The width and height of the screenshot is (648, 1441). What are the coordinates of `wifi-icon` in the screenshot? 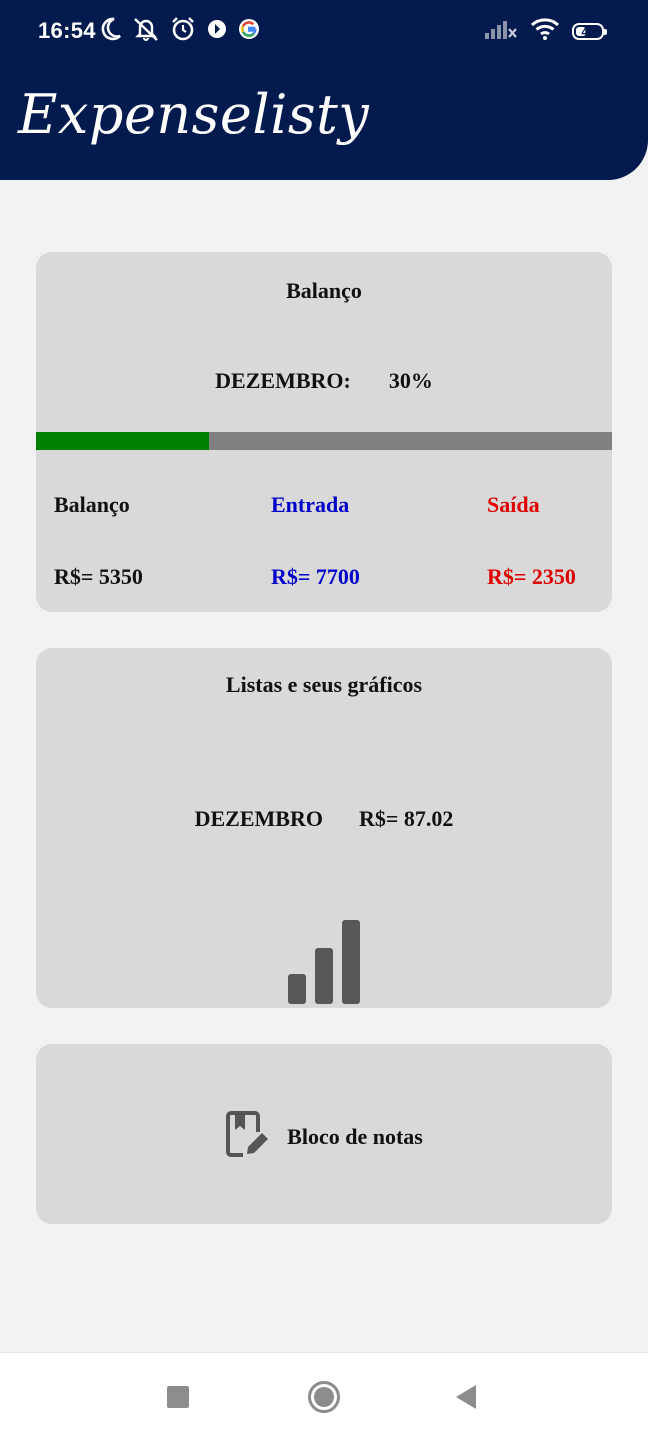 It's located at (545, 31).